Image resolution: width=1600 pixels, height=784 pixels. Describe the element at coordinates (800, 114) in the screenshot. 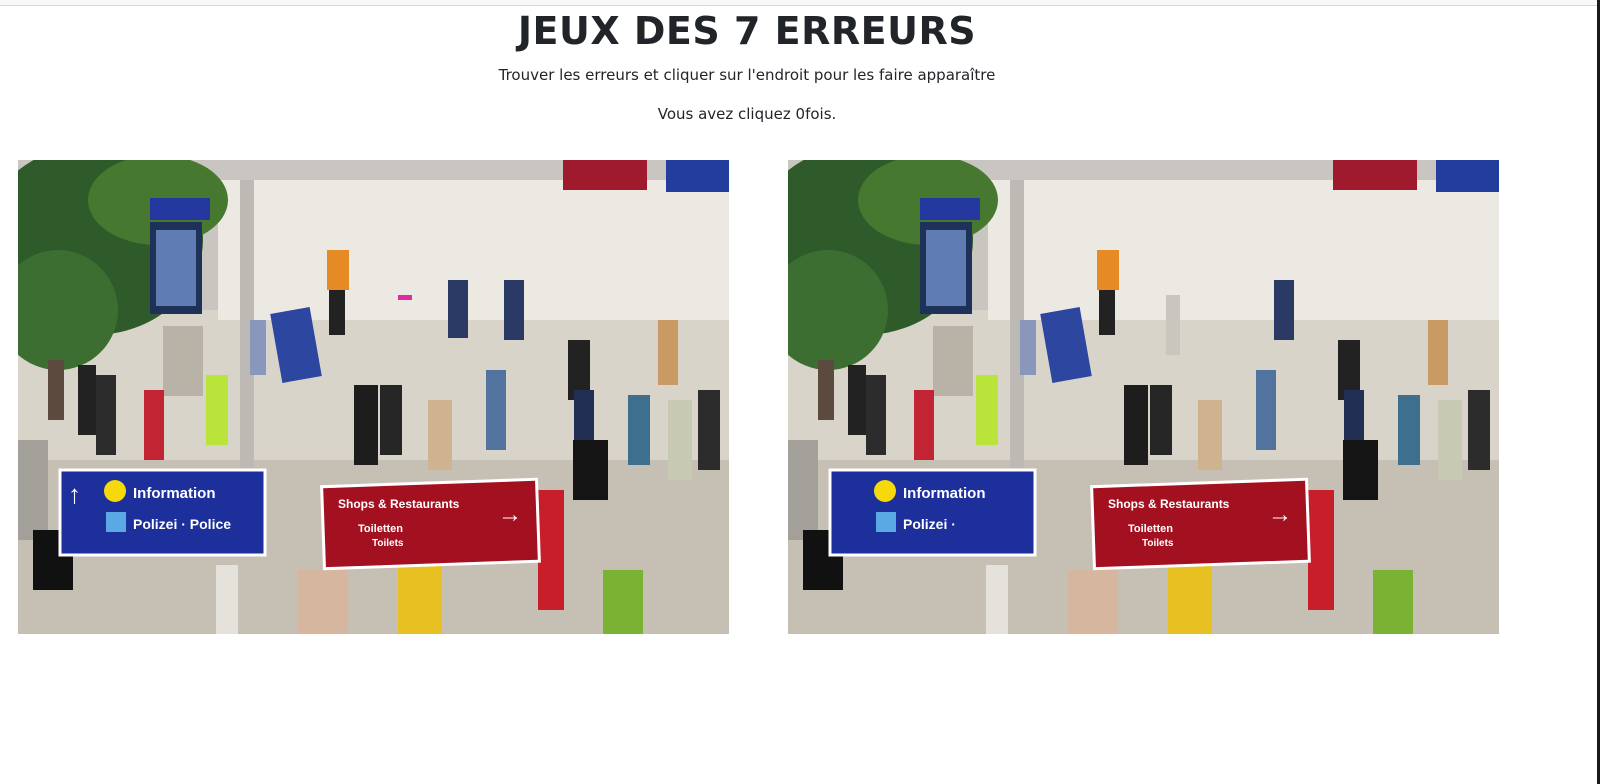

I see `click-count: 0` at that location.